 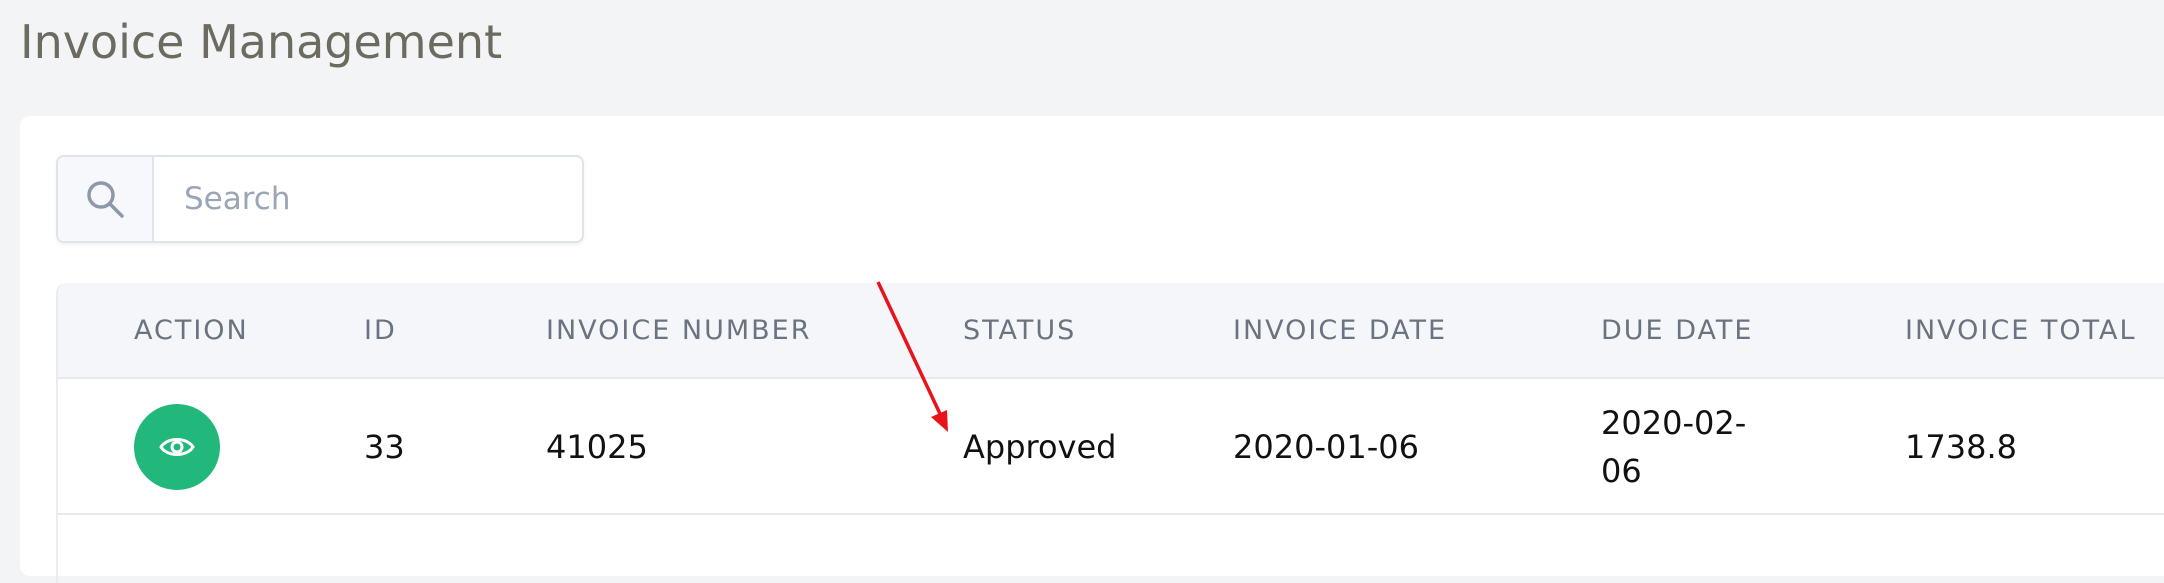 I want to click on header-action: ACTION, so click(x=191, y=331).